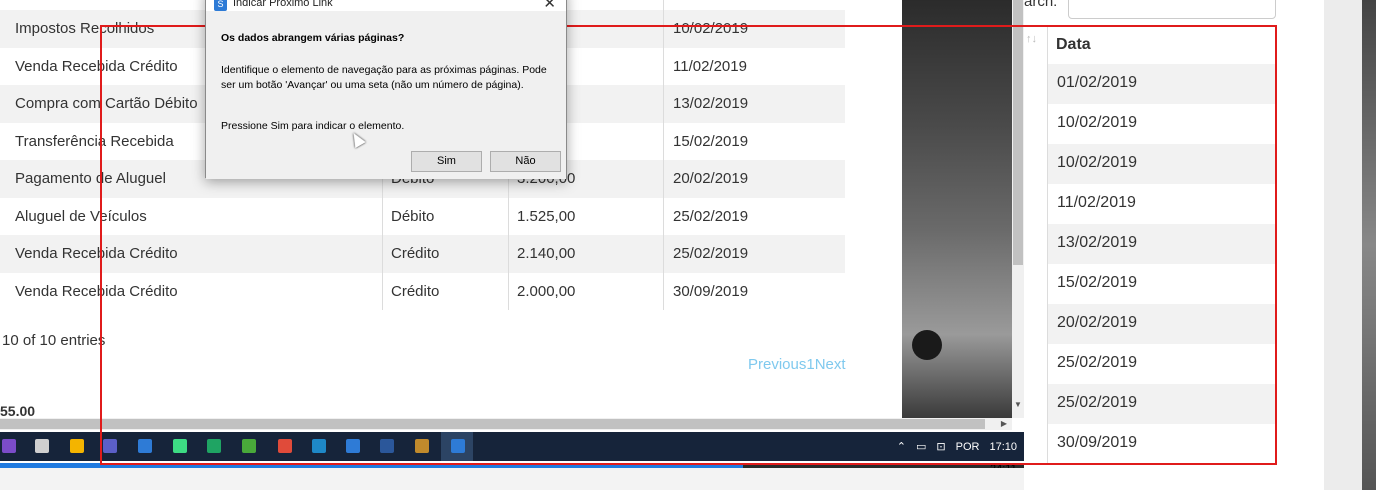  Describe the element at coordinates (94, 141) in the screenshot. I see `cell-description: Transferência Recebida` at that location.